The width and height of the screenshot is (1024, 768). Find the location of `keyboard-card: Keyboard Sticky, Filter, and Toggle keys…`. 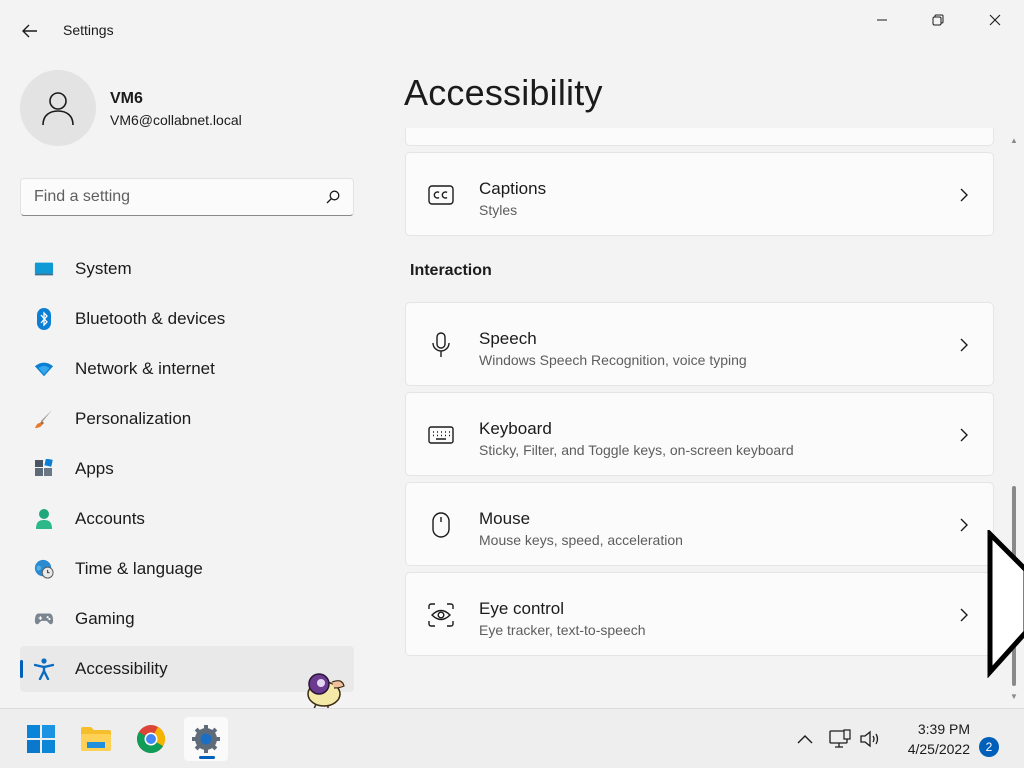

keyboard-card: Keyboard Sticky, Filter, and Toggle keys… is located at coordinates (699, 434).